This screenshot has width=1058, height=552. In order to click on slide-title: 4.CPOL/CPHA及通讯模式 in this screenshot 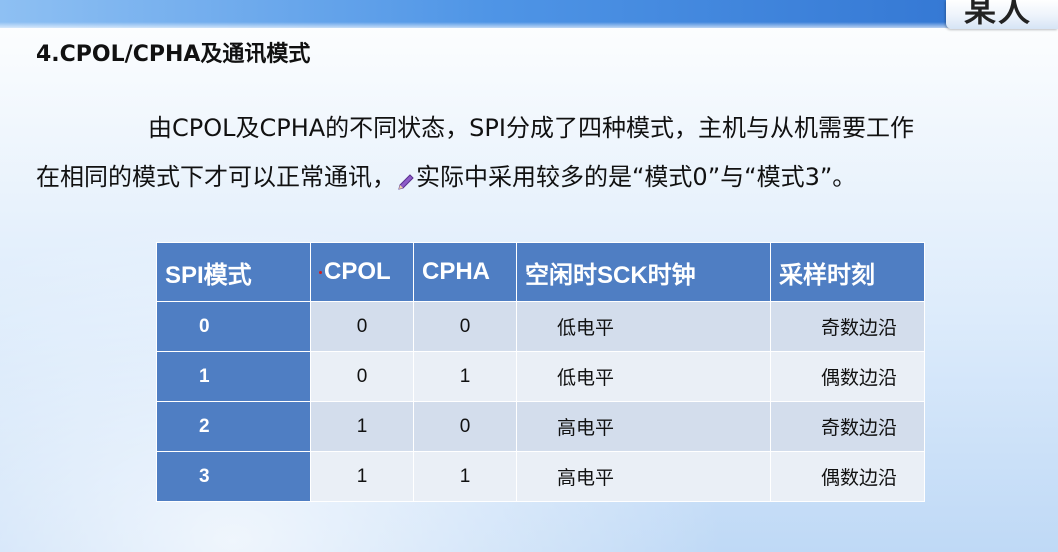, I will do `click(173, 54)`.